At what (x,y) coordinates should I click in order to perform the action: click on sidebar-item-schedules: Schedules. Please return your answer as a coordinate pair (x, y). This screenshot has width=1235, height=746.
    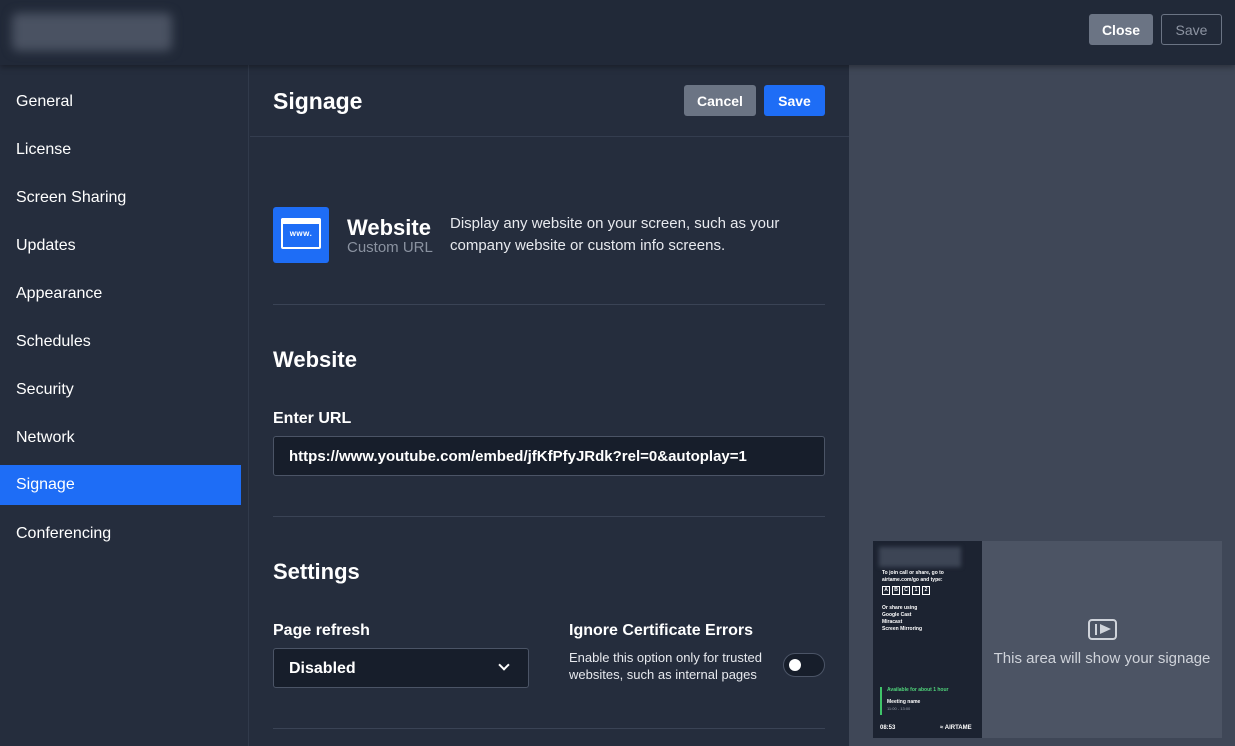
    Looking at the image, I should click on (120, 342).